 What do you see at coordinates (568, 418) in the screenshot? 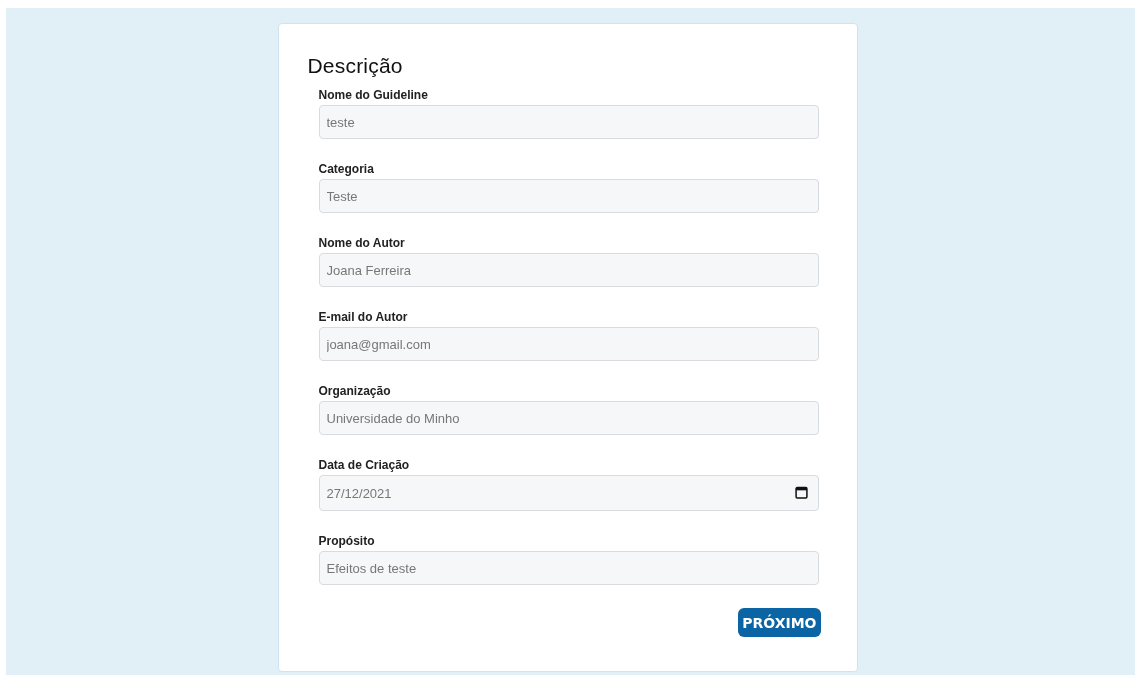
I see `input-field: Universidade do Minho` at bounding box center [568, 418].